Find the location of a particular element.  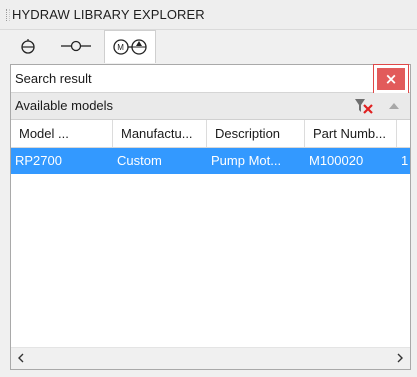

pump-motor-icon: M is located at coordinates (130, 47).